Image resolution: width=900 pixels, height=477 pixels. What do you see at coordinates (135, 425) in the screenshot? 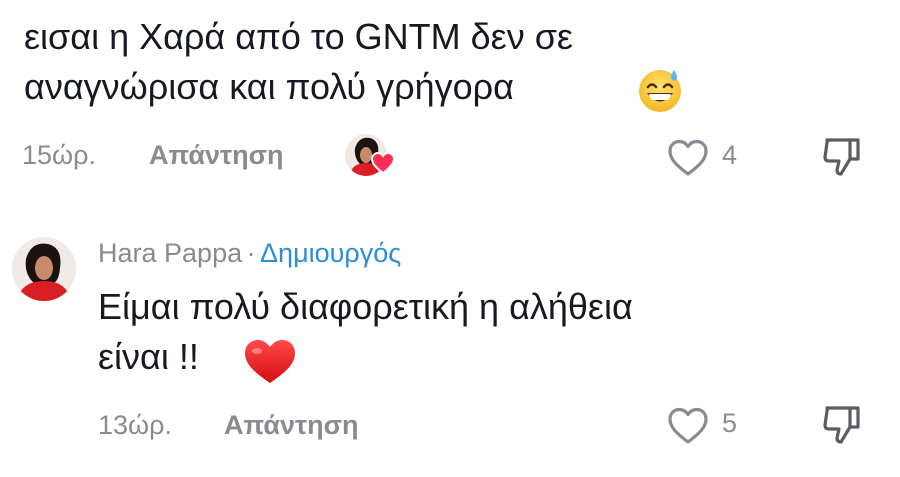
I see `reply-timestamp: 13ώρ.` at bounding box center [135, 425].